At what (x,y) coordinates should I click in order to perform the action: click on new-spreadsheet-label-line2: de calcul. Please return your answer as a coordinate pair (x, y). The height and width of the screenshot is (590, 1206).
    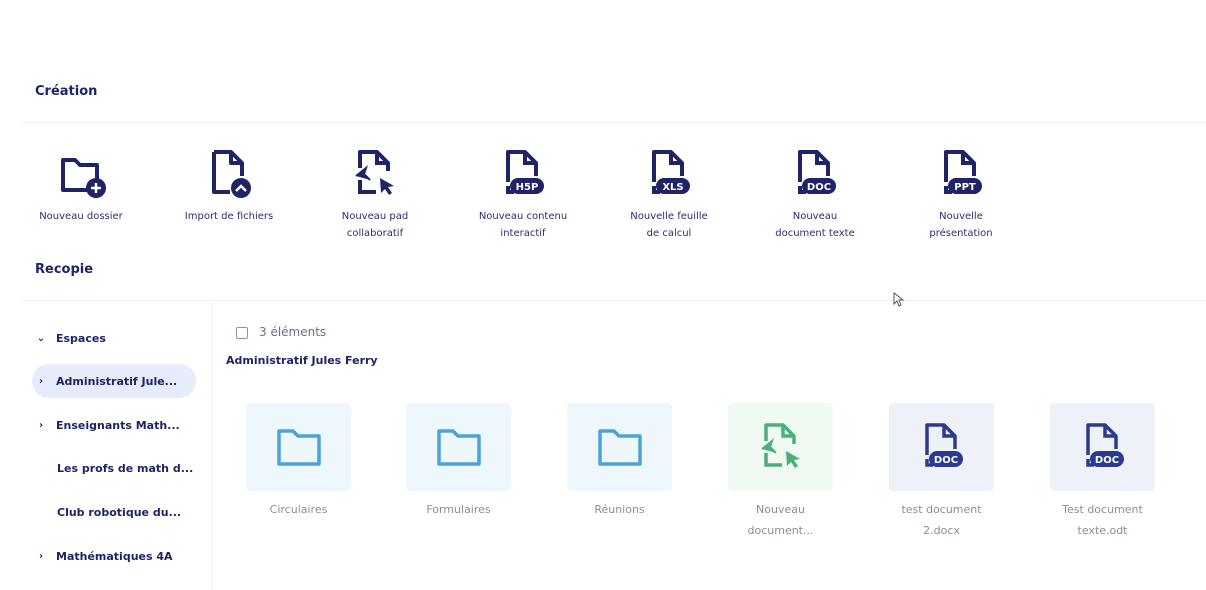
    Looking at the image, I should click on (669, 233).